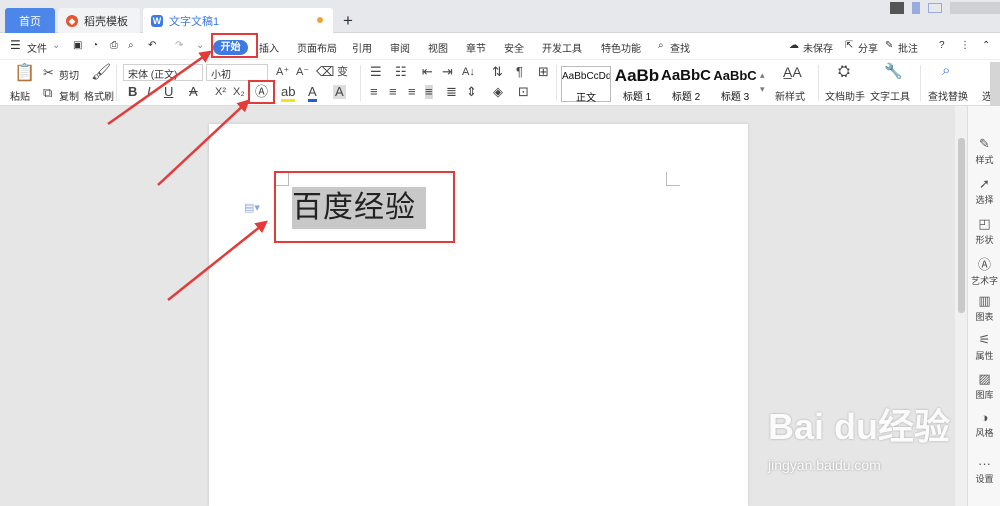  What do you see at coordinates (586, 85) in the screenshot?
I see `style-normal: AaBbCcDd 正文` at bounding box center [586, 85].